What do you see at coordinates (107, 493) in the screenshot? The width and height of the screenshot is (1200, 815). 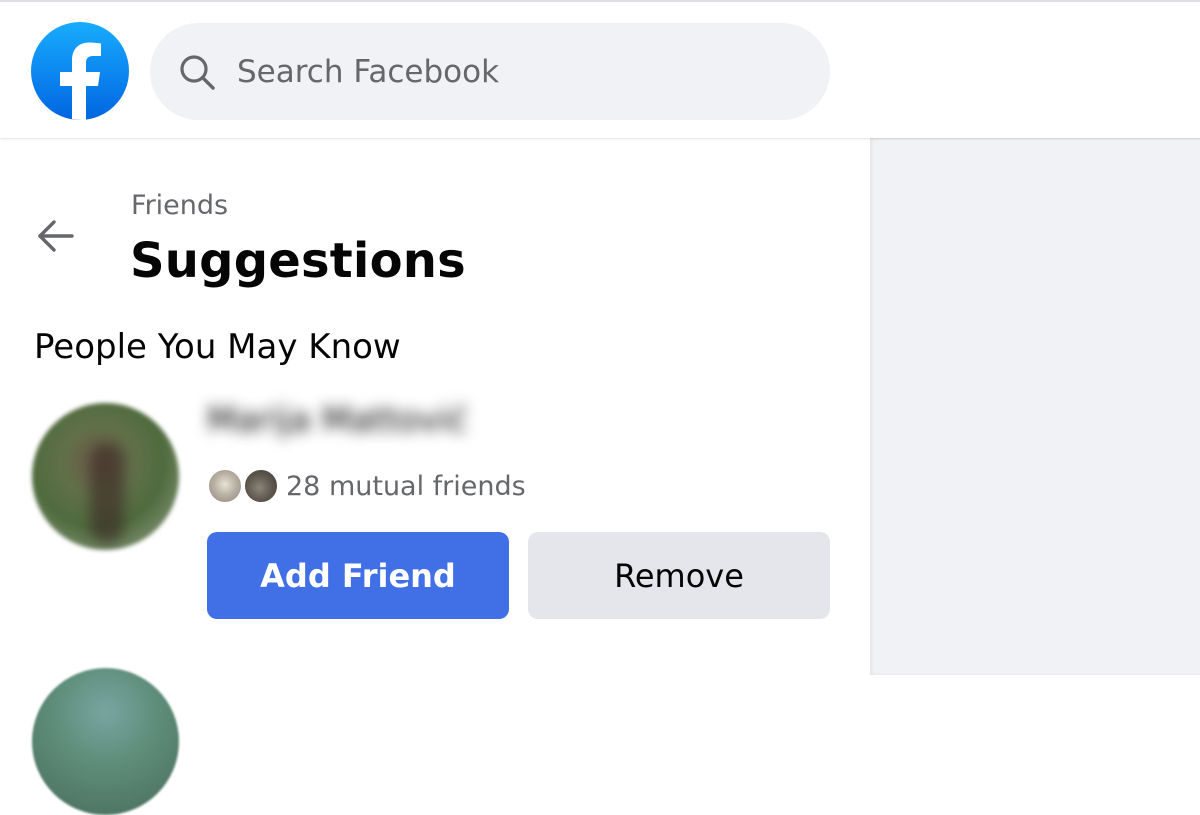 I see `avatar-figure` at bounding box center [107, 493].